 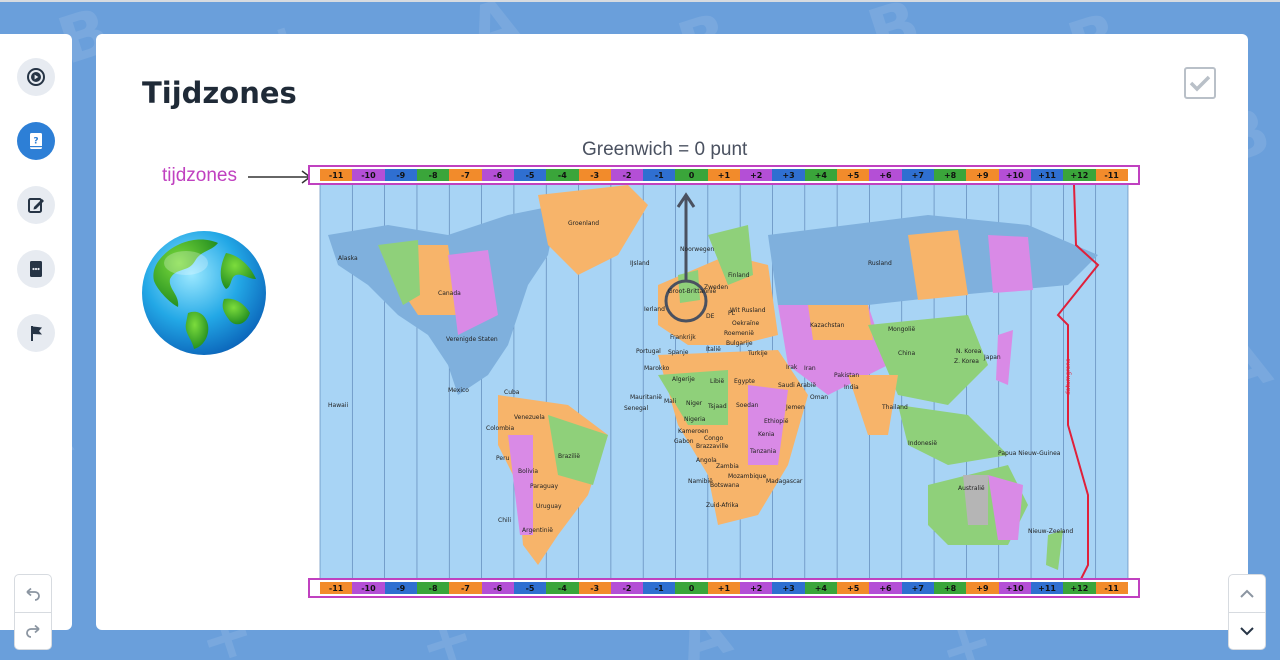 What do you see at coordinates (722, 505) in the screenshot?
I see `place-label: Zuid-Afrika` at bounding box center [722, 505].